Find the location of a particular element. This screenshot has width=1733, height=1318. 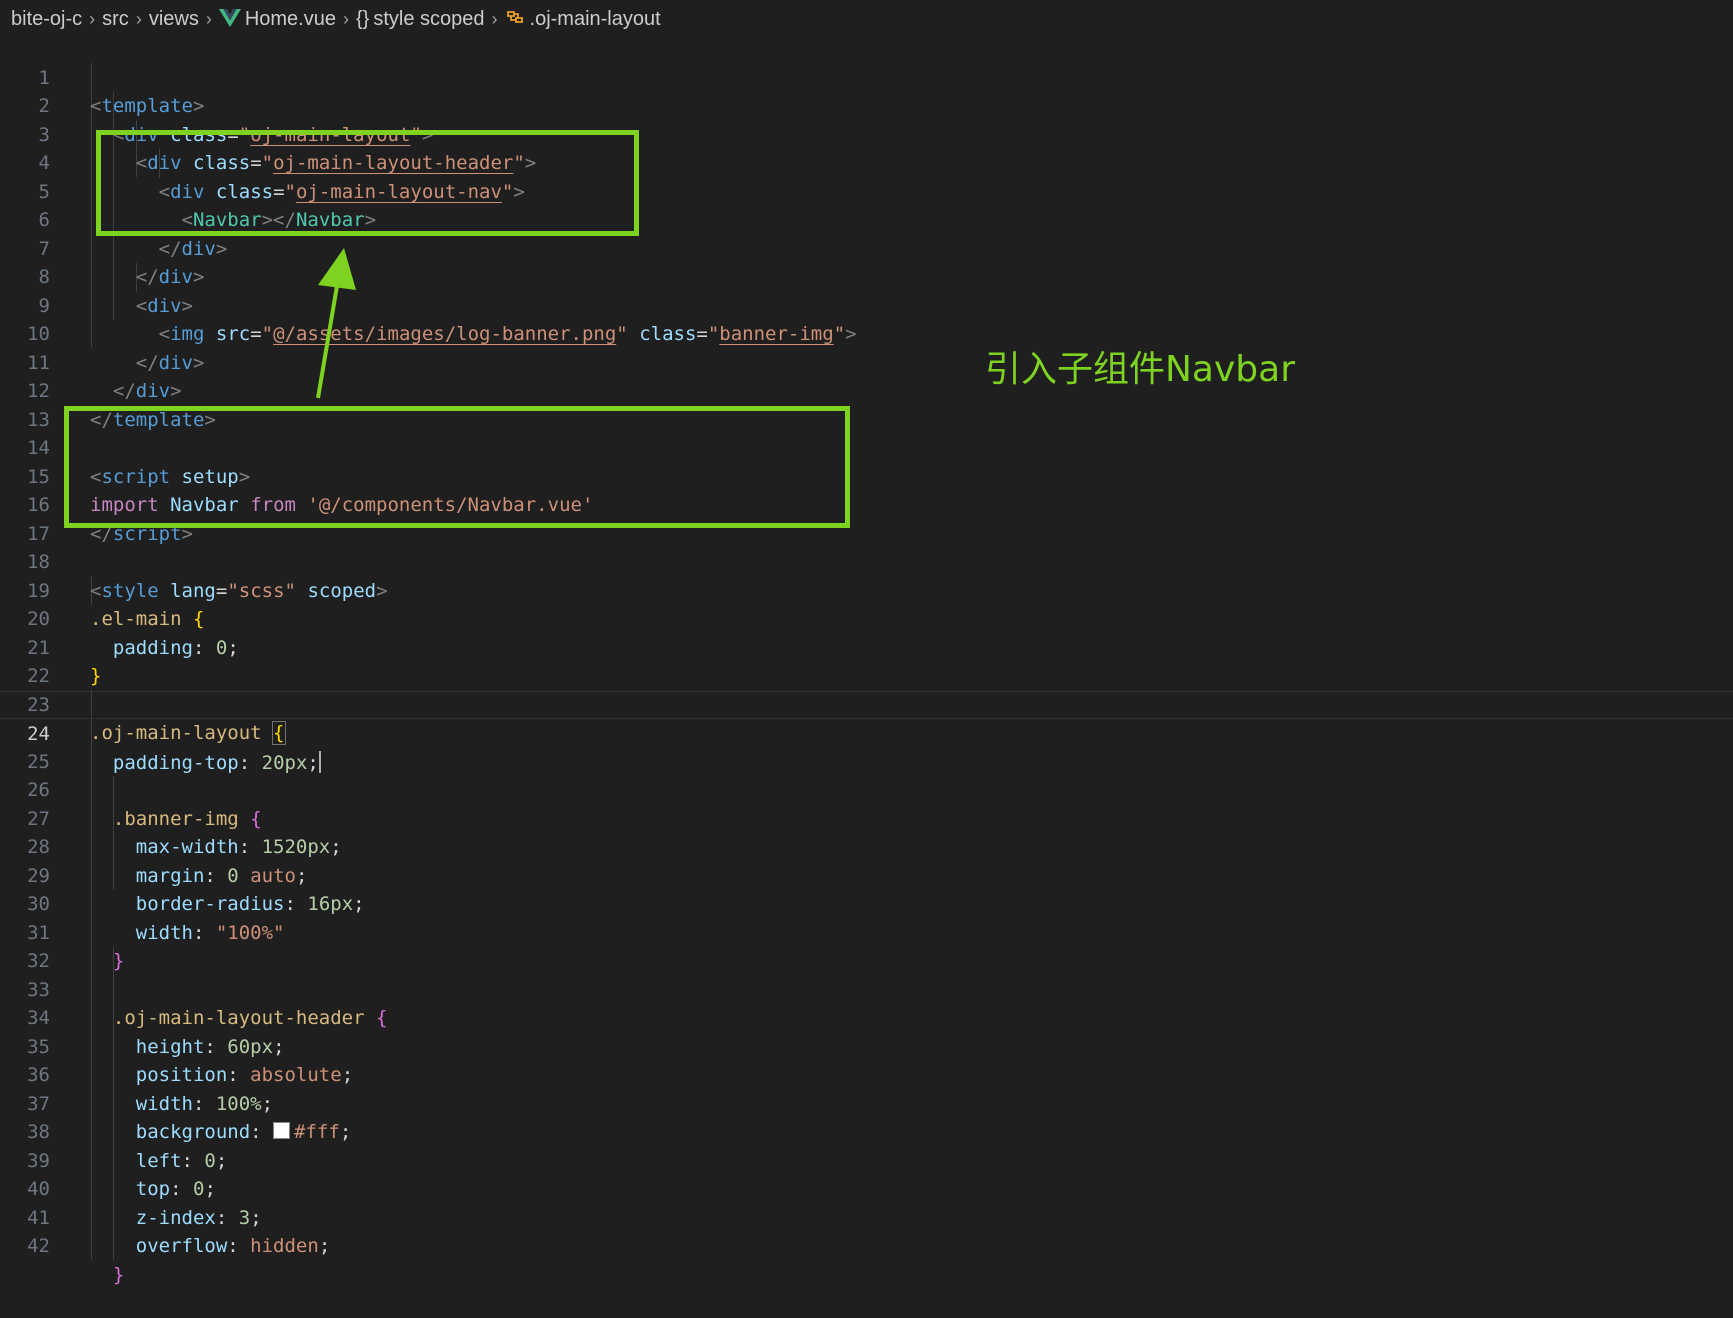

code-line: 26 .banner-img { is located at coordinates (866, 789).